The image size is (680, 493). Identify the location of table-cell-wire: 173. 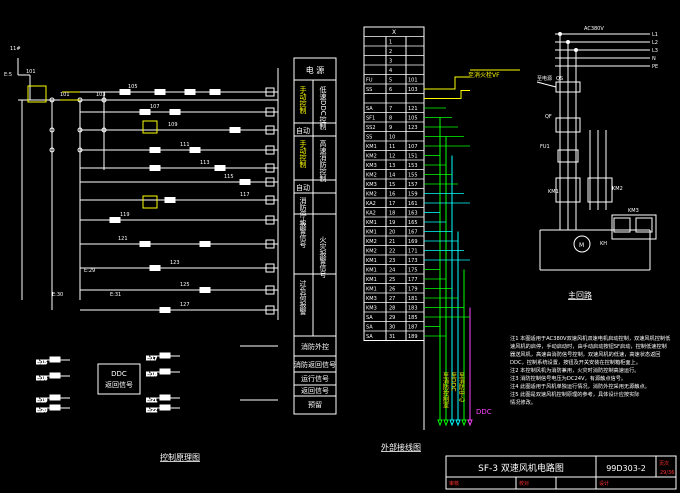
(413, 261).